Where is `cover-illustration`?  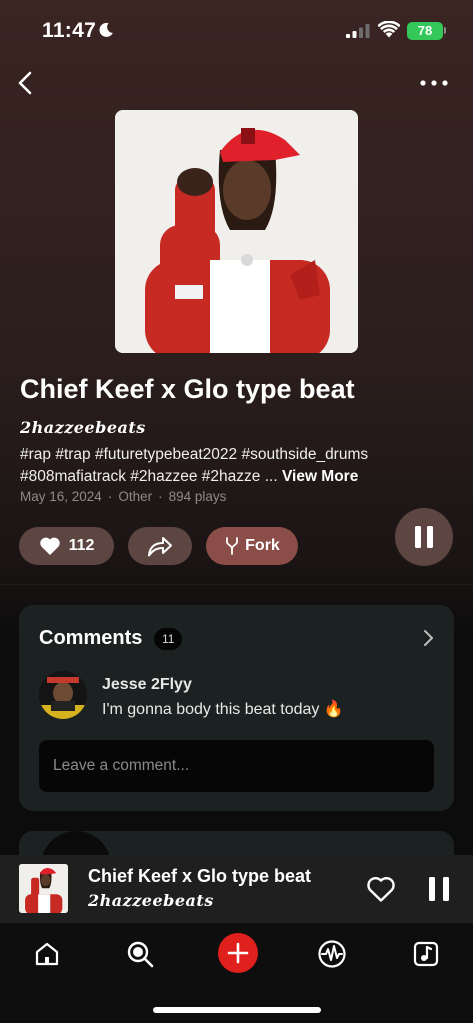 cover-illustration is located at coordinates (236, 231).